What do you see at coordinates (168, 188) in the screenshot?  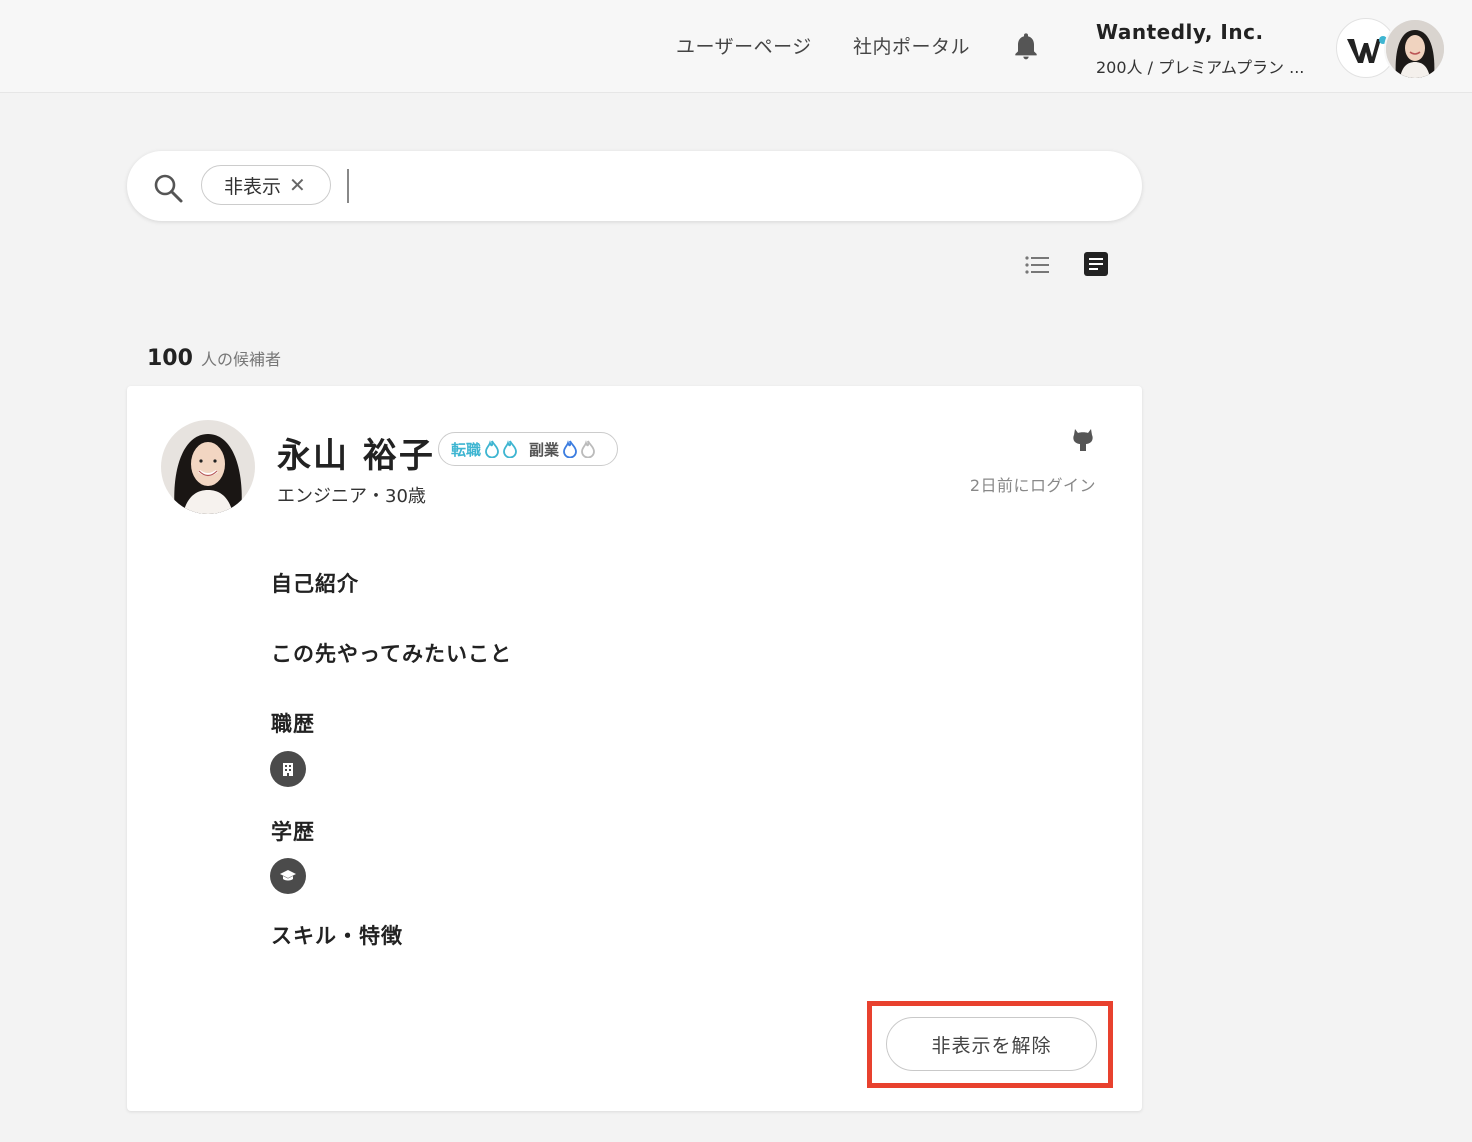 I see `search-icon` at bounding box center [168, 188].